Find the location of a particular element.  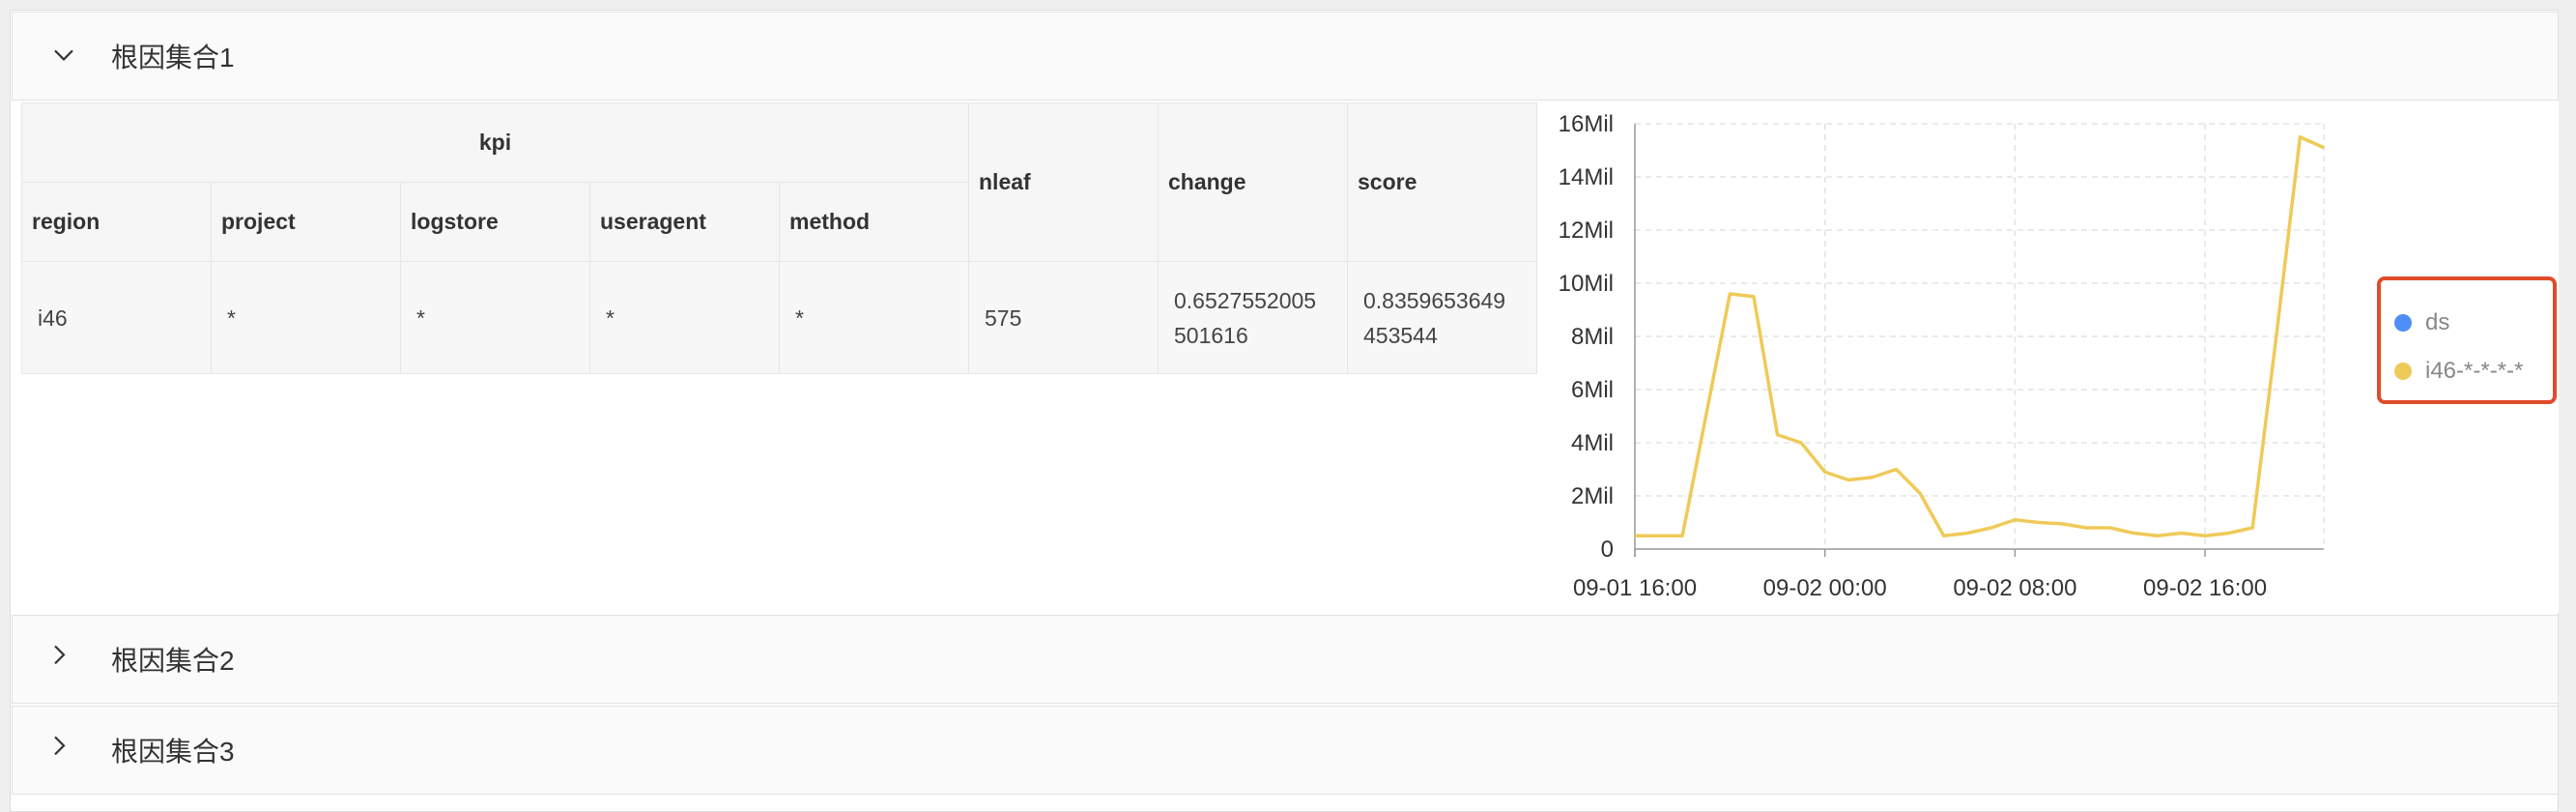

cell-change-line2: 501616 is located at coordinates (1256, 335).